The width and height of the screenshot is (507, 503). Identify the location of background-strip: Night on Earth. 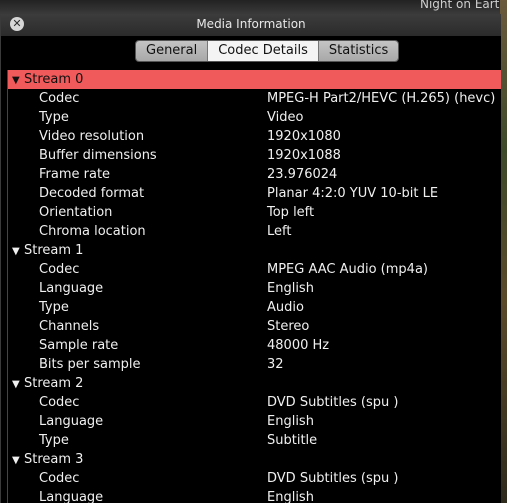
(253, 7).